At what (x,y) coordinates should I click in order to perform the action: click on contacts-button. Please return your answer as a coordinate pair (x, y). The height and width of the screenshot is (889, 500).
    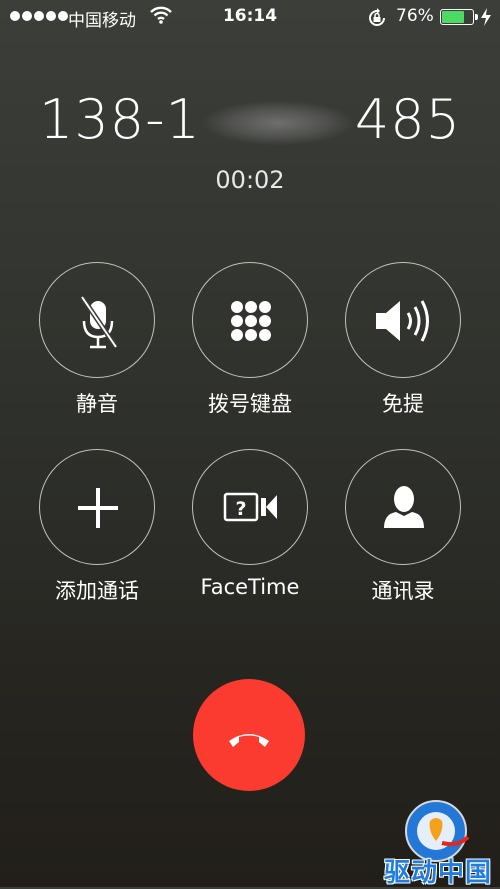
    Looking at the image, I should click on (403, 507).